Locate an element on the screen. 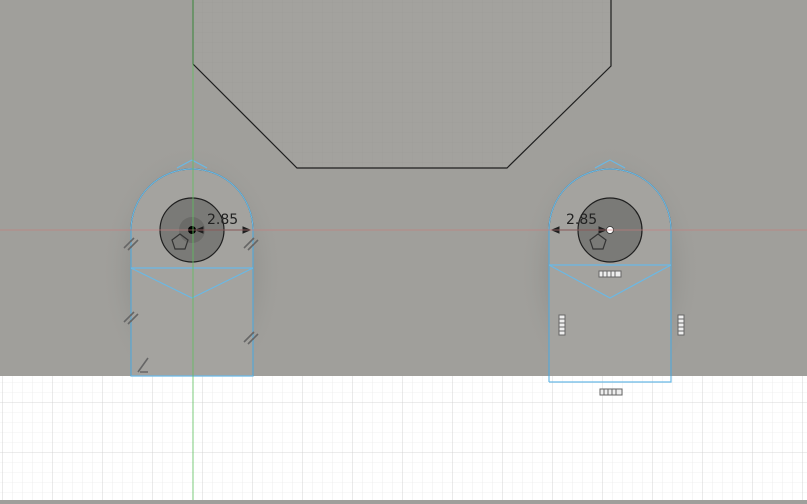  left-tab: 2.85 is located at coordinates (191, 268).